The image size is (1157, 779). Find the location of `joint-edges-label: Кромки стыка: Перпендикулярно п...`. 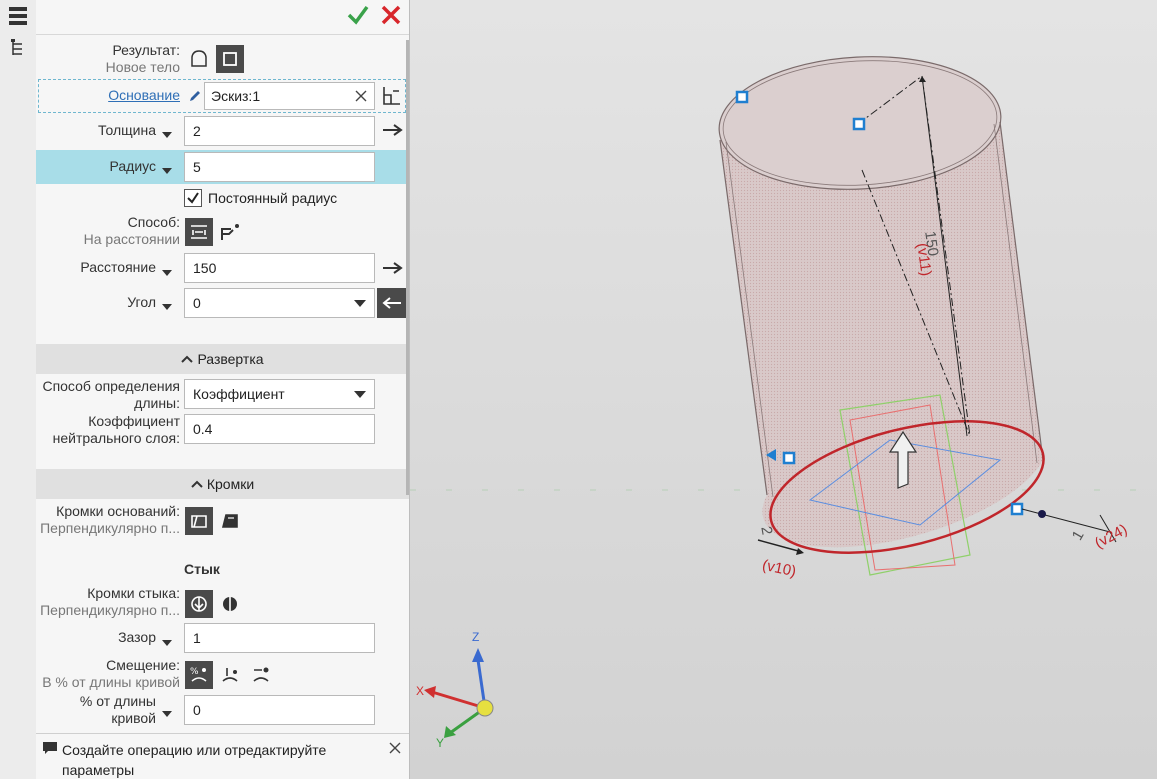

joint-edges-label: Кромки стыка: Перпендикулярно п... is located at coordinates (108, 602).